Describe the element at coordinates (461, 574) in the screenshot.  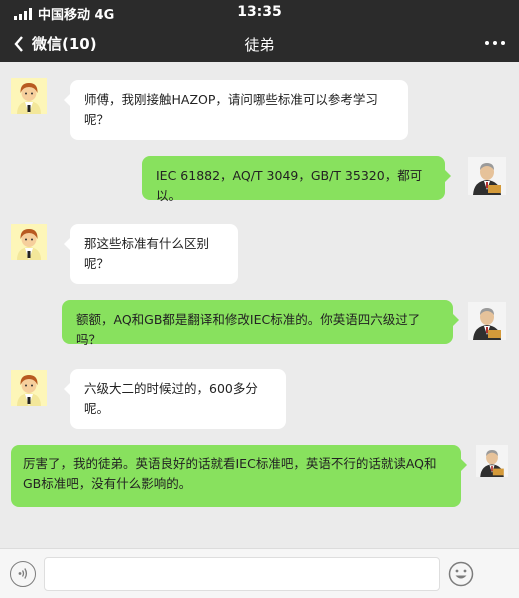
I see `emoji-icon` at that location.